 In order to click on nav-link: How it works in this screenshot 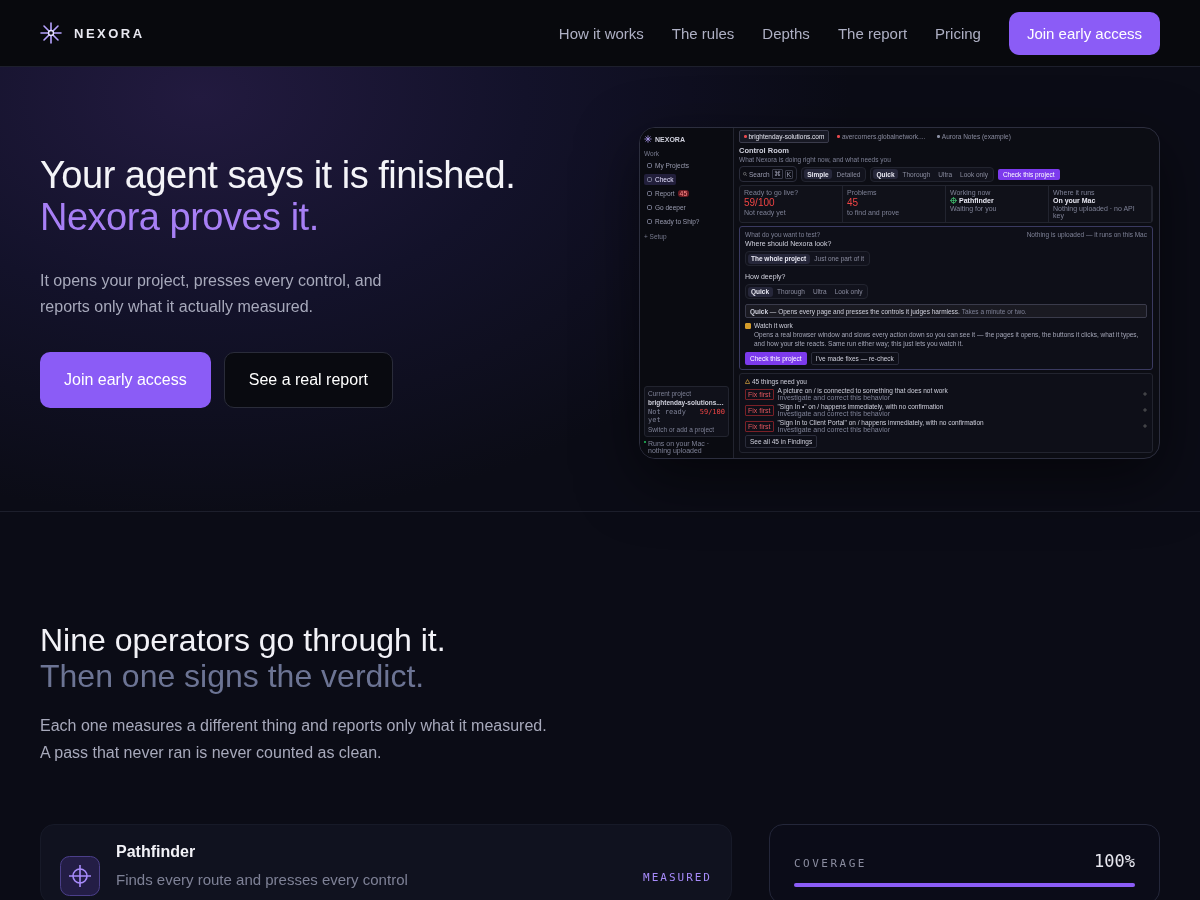, I will do `click(601, 33)`.